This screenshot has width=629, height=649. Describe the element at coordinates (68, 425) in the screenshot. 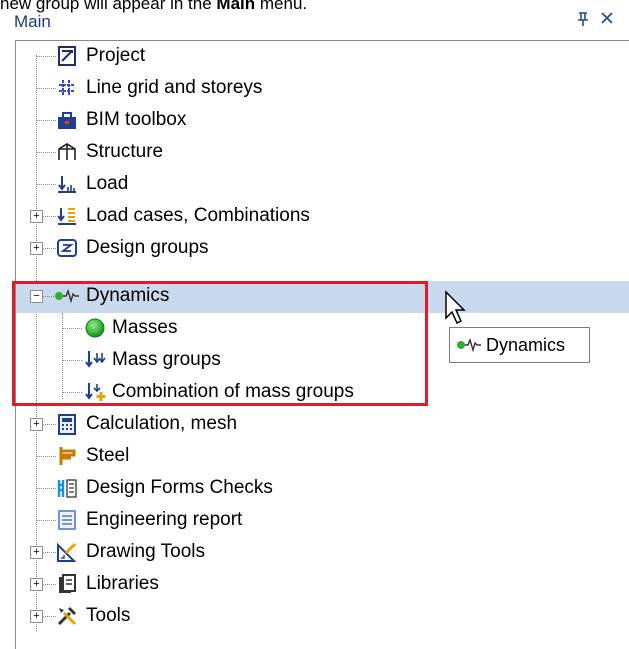

I see `calculation-icon` at that location.